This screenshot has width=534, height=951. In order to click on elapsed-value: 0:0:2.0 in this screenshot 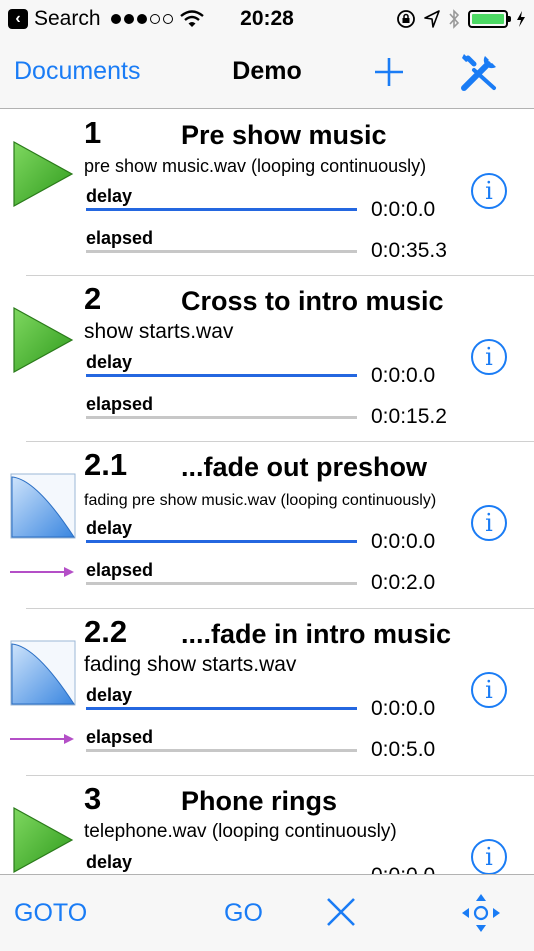, I will do `click(403, 582)`.